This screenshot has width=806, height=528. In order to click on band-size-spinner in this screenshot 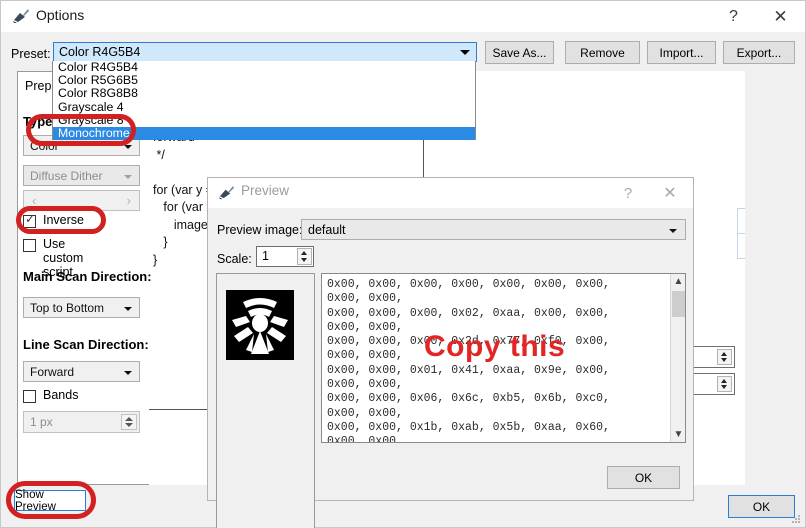, I will do `click(129, 422)`.